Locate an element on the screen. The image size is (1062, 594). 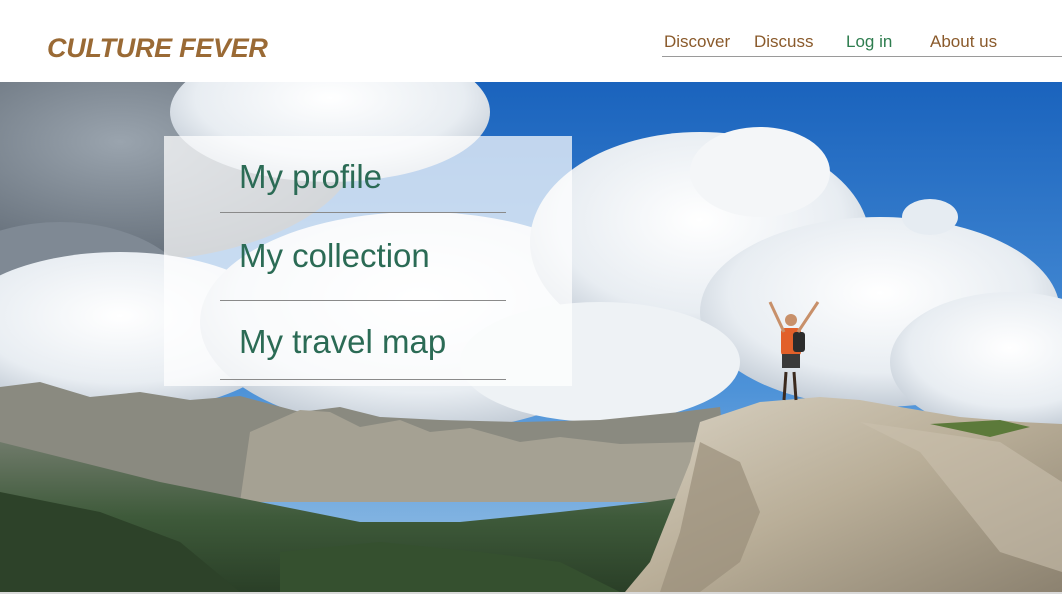
nav-discover: Discover is located at coordinates (697, 42).